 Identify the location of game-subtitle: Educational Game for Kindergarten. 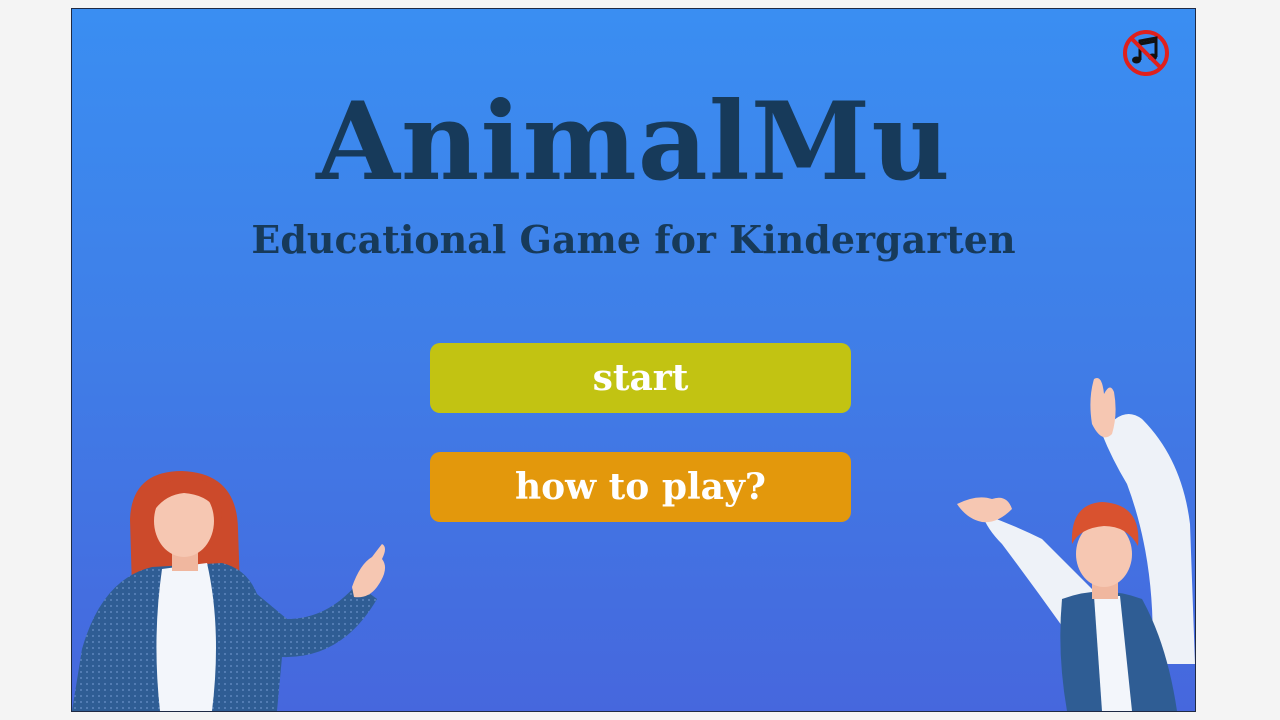
(633, 239).